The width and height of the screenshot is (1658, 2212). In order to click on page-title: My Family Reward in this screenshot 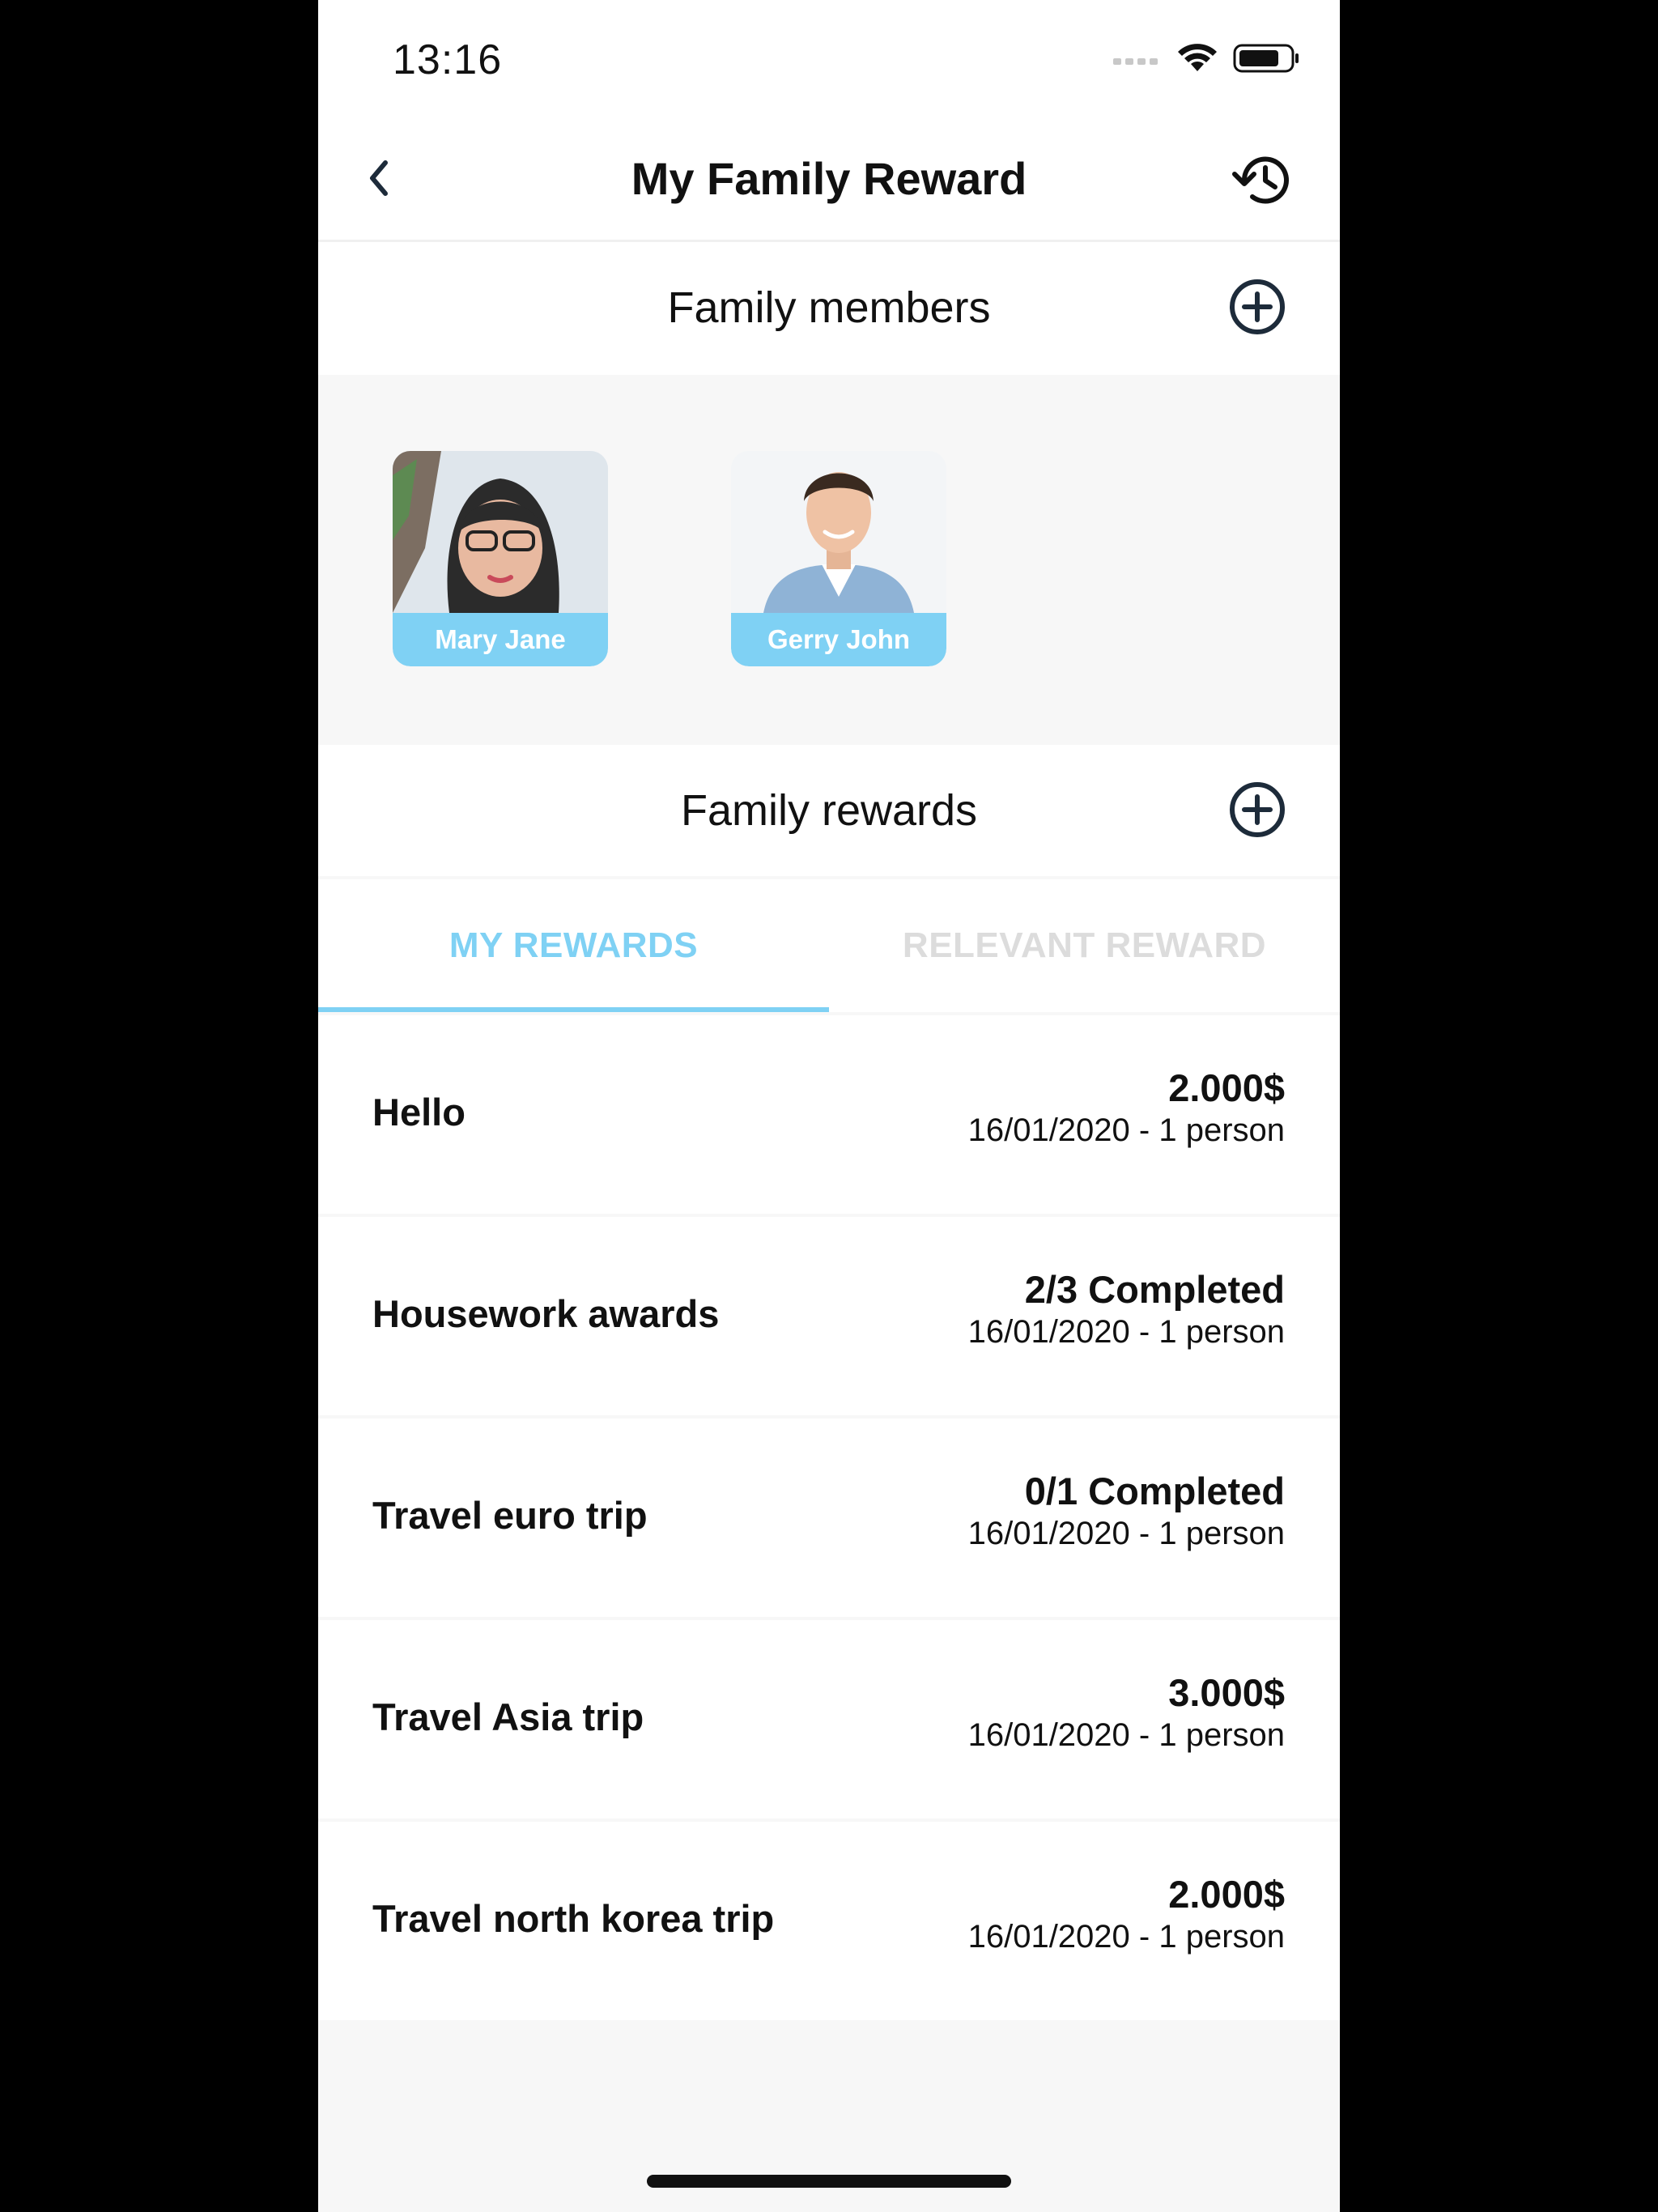, I will do `click(829, 179)`.